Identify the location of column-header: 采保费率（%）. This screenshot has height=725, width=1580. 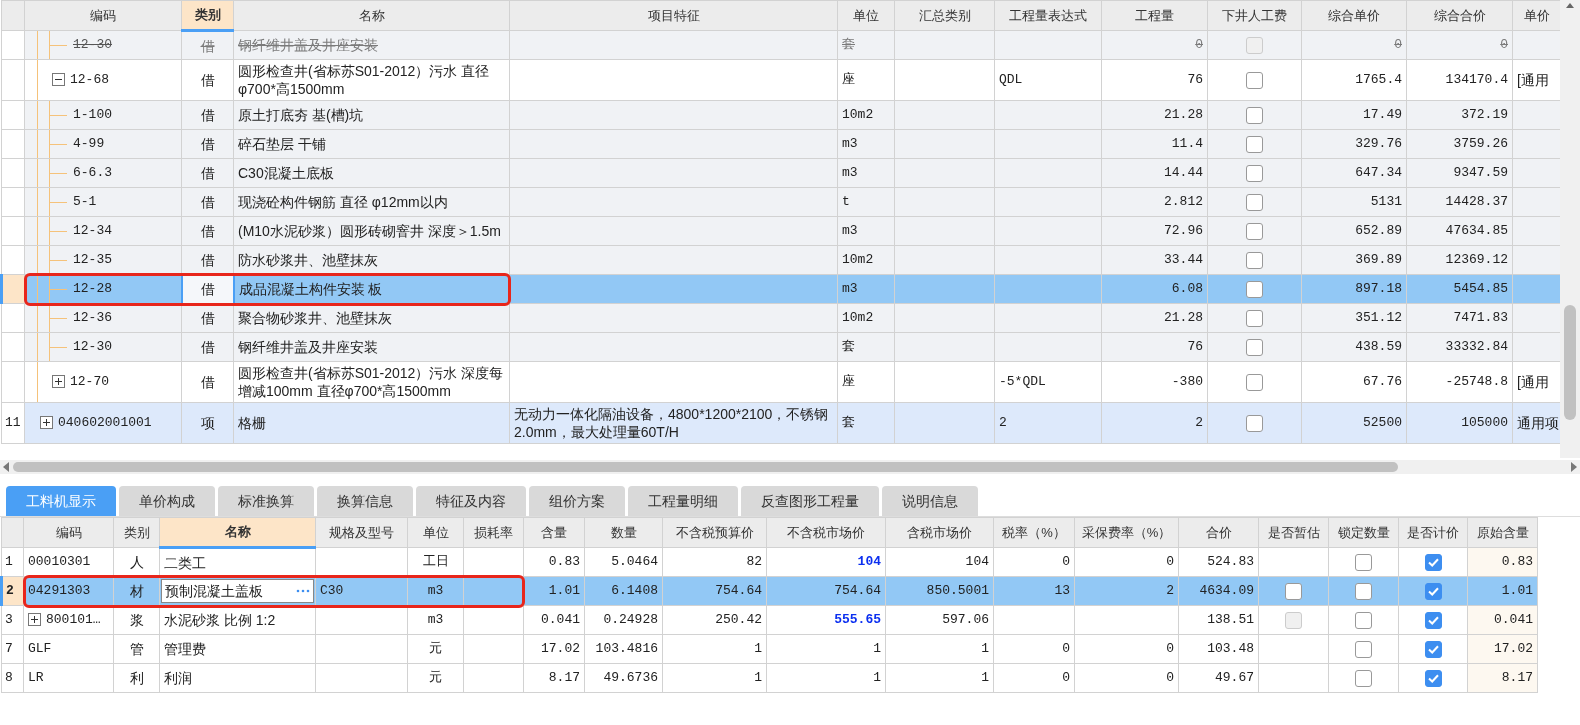
(1126, 532).